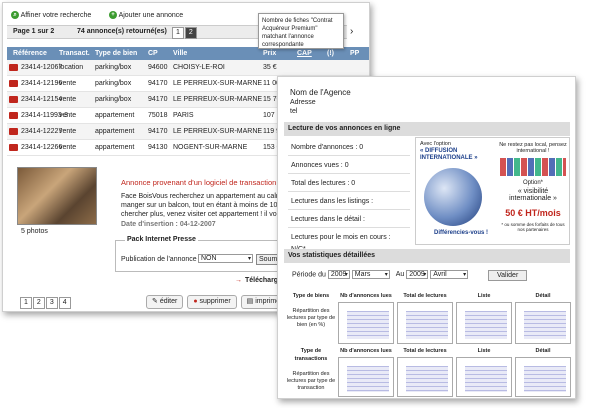  Describe the element at coordinates (26, 303) in the screenshot. I see `footer-page-1: 1` at that location.